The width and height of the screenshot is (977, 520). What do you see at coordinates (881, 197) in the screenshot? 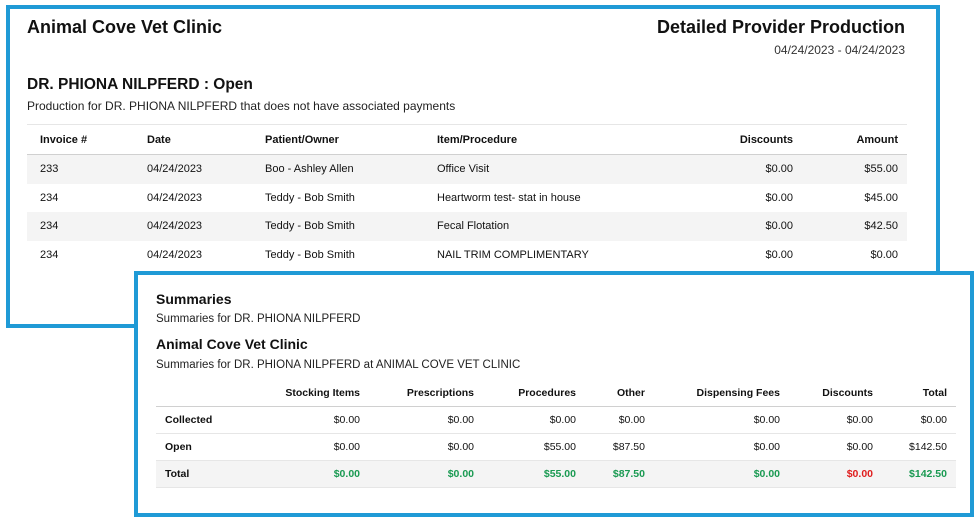
I see `amount-cell: $45.00` at bounding box center [881, 197].